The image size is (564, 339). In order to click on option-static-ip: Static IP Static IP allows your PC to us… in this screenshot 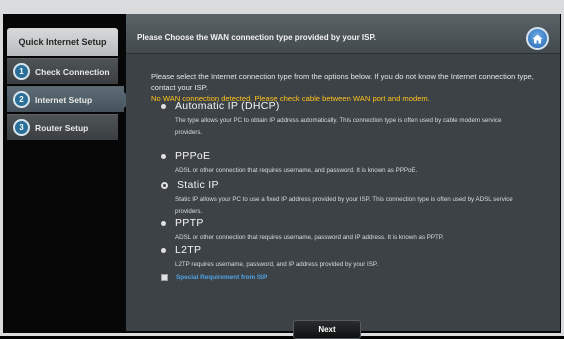, I will do `click(343, 198)`.